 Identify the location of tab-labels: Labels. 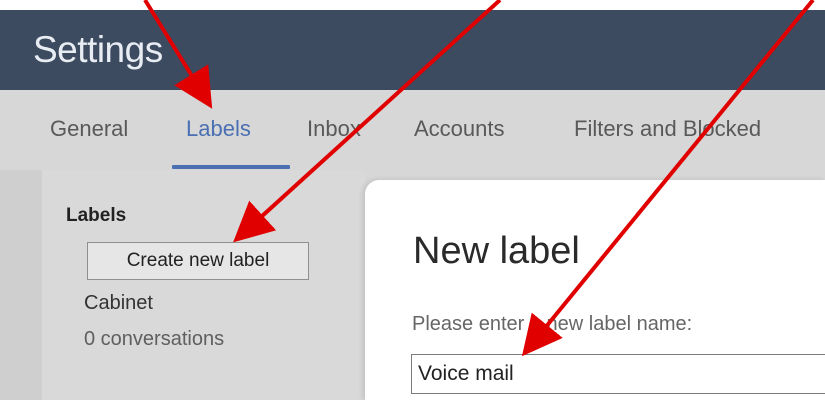
(218, 129).